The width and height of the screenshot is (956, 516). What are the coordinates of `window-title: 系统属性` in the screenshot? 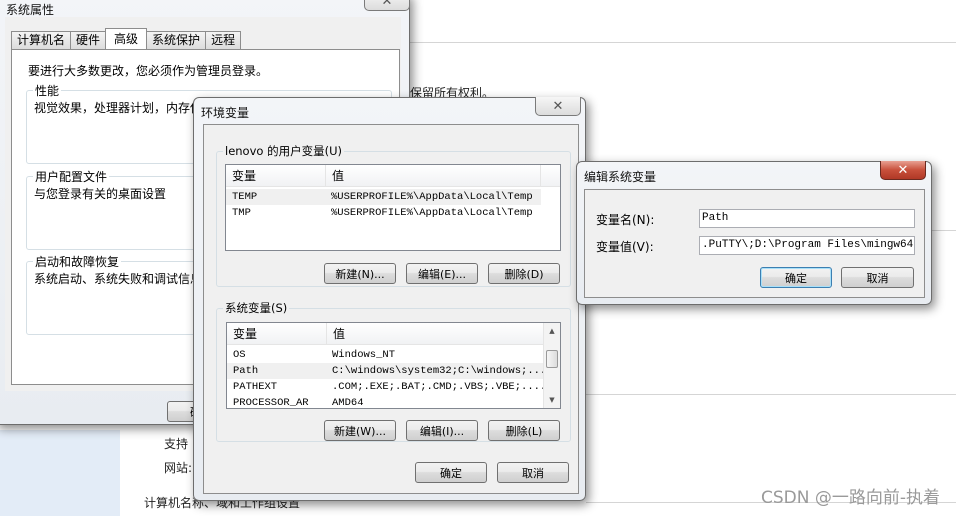 It's located at (30, 10).